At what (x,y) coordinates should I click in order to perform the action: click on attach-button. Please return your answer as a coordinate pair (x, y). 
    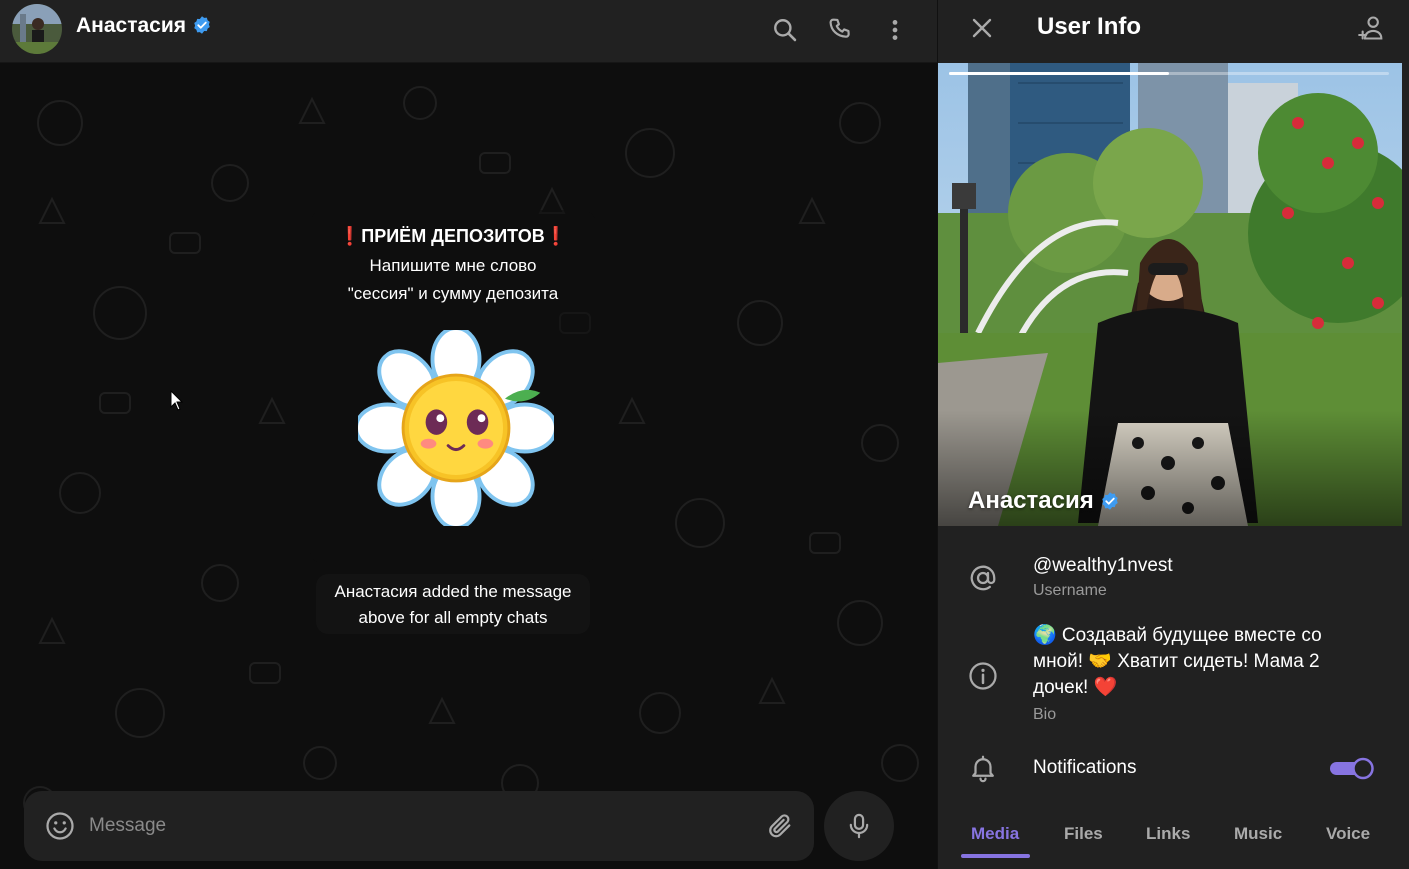
    Looking at the image, I should click on (780, 826).